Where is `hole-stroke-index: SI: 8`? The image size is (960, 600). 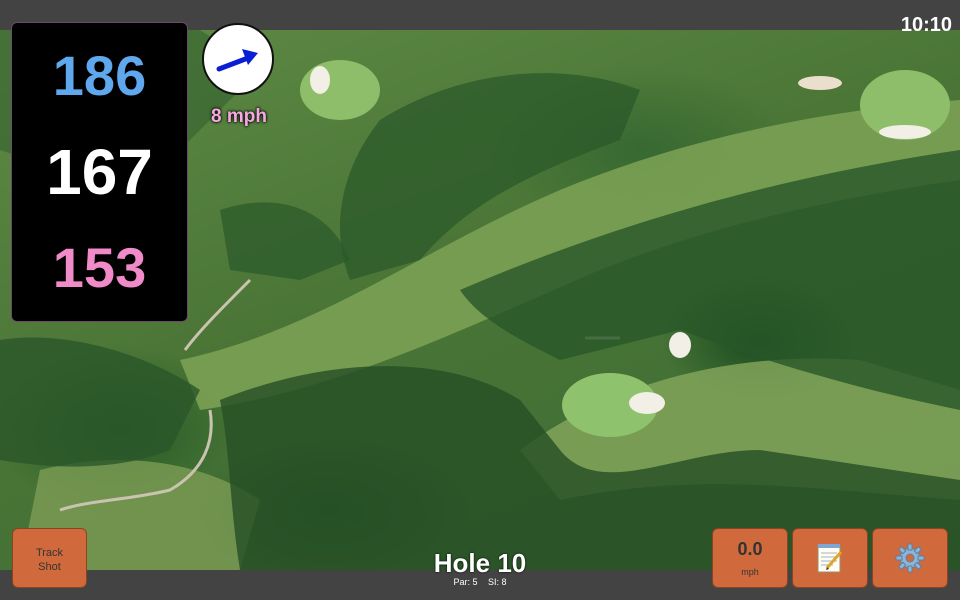
hole-stroke-index: SI: 8 is located at coordinates (497, 582).